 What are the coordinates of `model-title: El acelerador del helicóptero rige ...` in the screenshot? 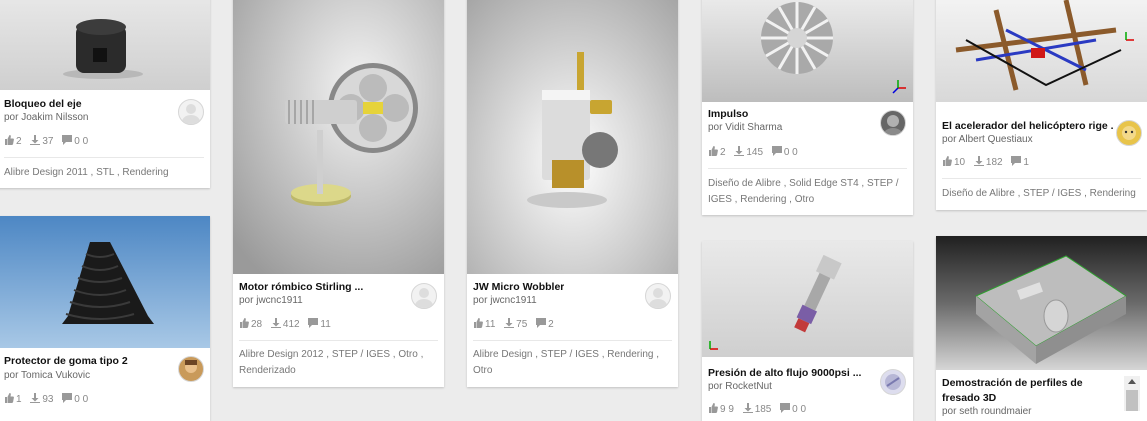 It's located at (1028, 126).